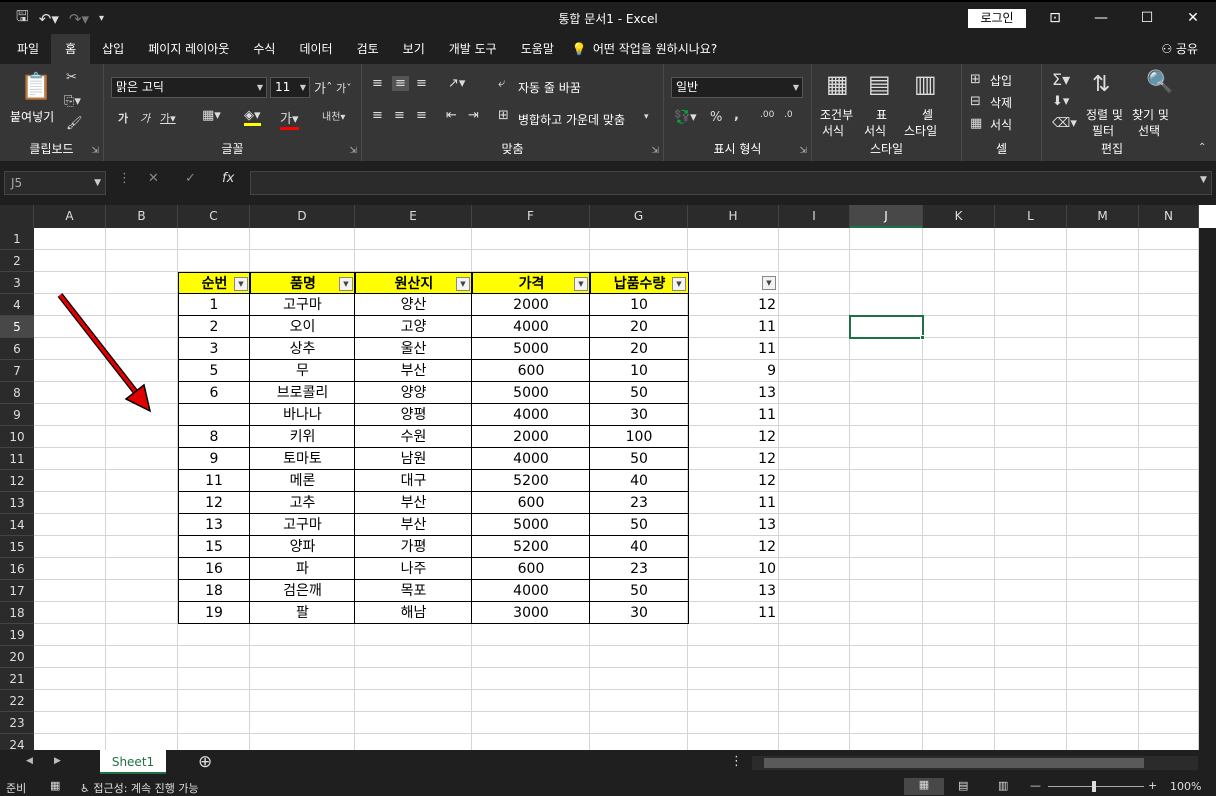  Describe the element at coordinates (323, 87) in the screenshot. I see `increase-font-icon: 가ˆ` at that location.